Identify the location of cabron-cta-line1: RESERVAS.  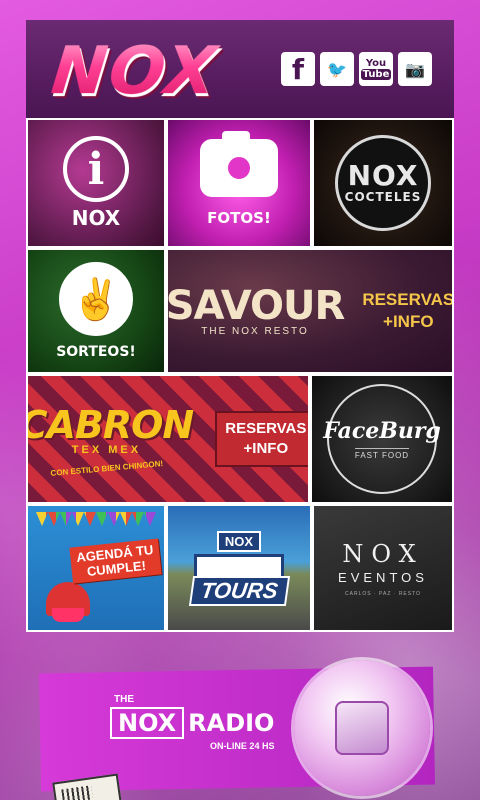
(266, 428).